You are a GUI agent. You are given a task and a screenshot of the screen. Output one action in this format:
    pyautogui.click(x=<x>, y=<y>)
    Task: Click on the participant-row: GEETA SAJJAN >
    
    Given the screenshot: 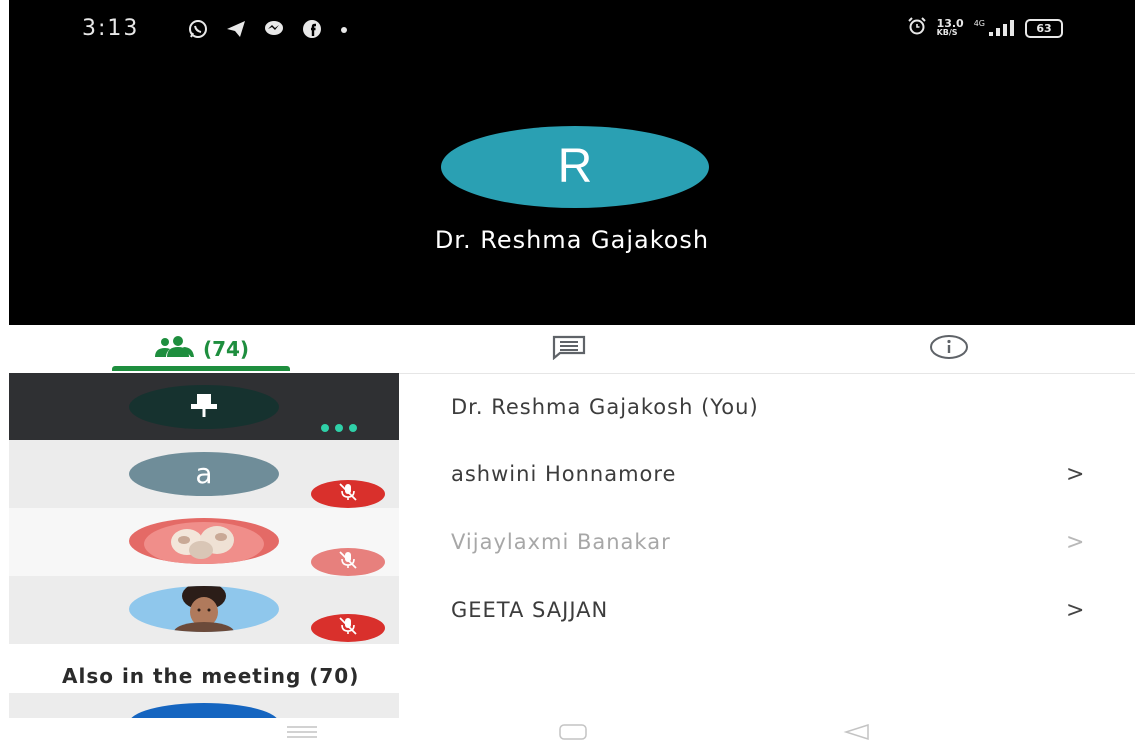 What is the action you would take?
    pyautogui.click(x=572, y=610)
    